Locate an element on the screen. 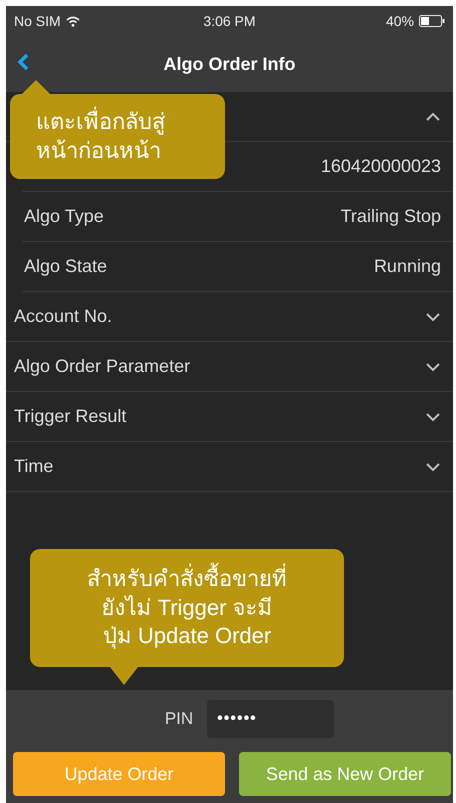  wifi-icon is located at coordinates (73, 21).